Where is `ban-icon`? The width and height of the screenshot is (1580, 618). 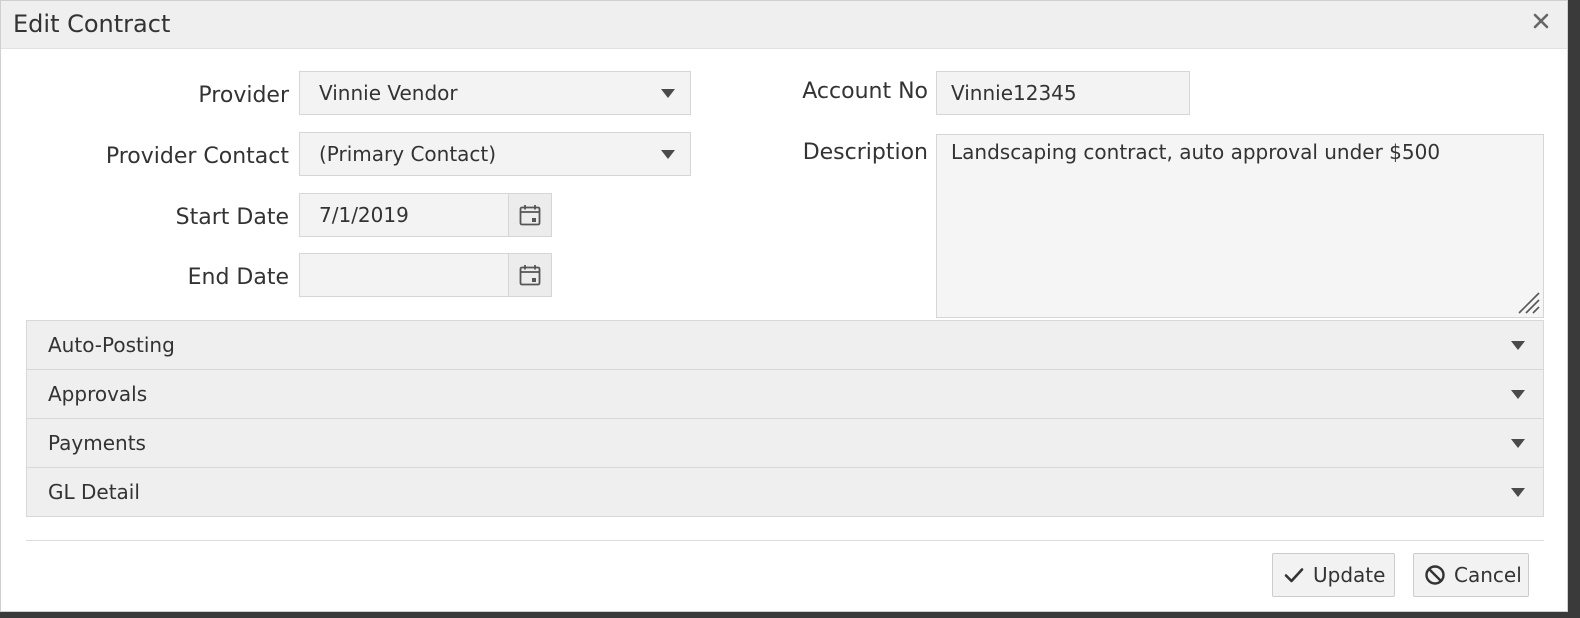 ban-icon is located at coordinates (1435, 575).